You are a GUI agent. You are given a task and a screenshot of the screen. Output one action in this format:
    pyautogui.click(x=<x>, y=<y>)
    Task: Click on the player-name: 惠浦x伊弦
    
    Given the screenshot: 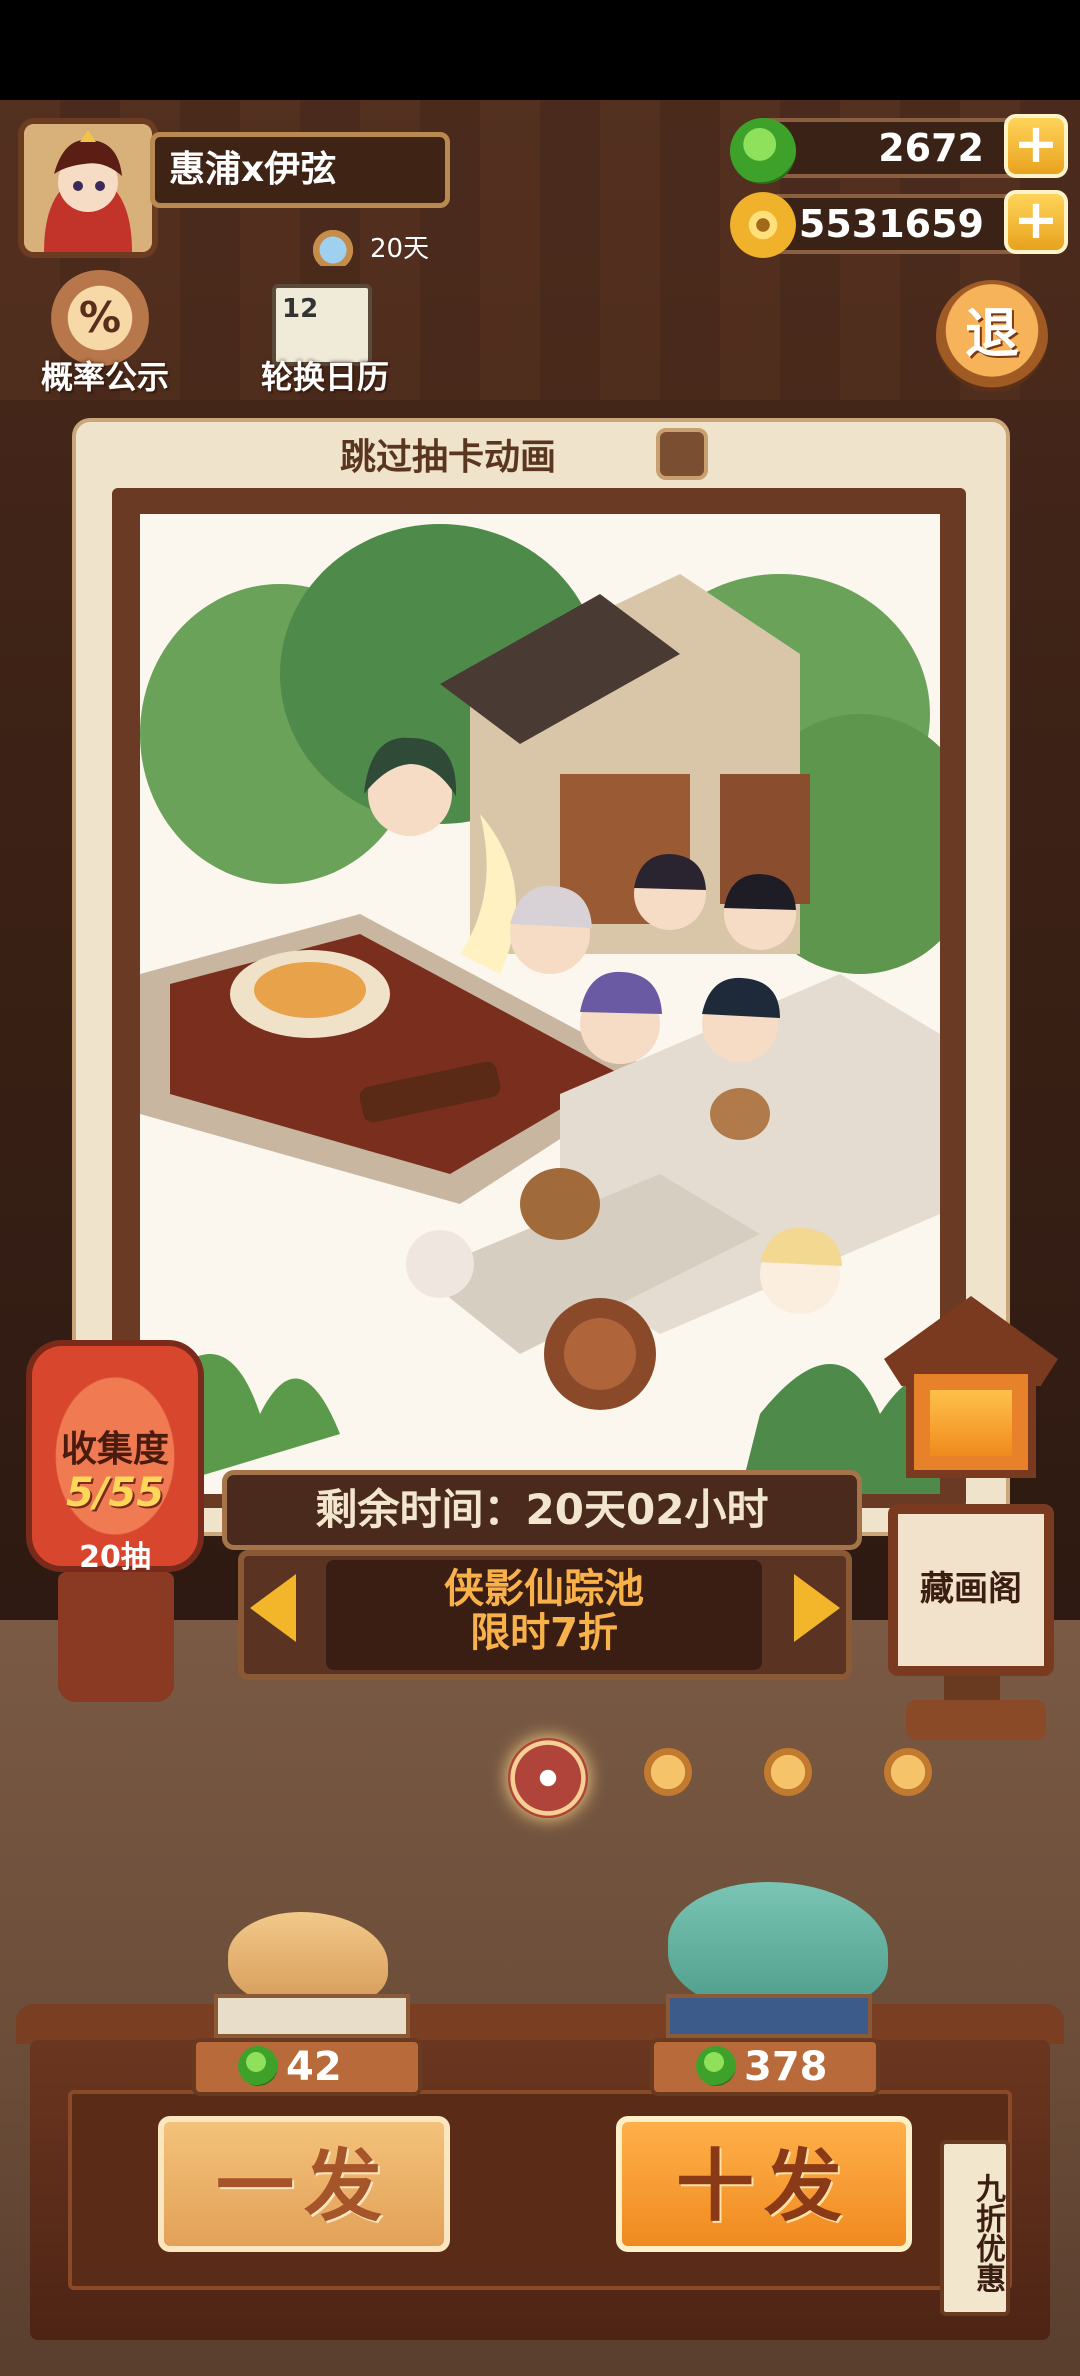 What is the action you would take?
    pyautogui.click(x=300, y=170)
    